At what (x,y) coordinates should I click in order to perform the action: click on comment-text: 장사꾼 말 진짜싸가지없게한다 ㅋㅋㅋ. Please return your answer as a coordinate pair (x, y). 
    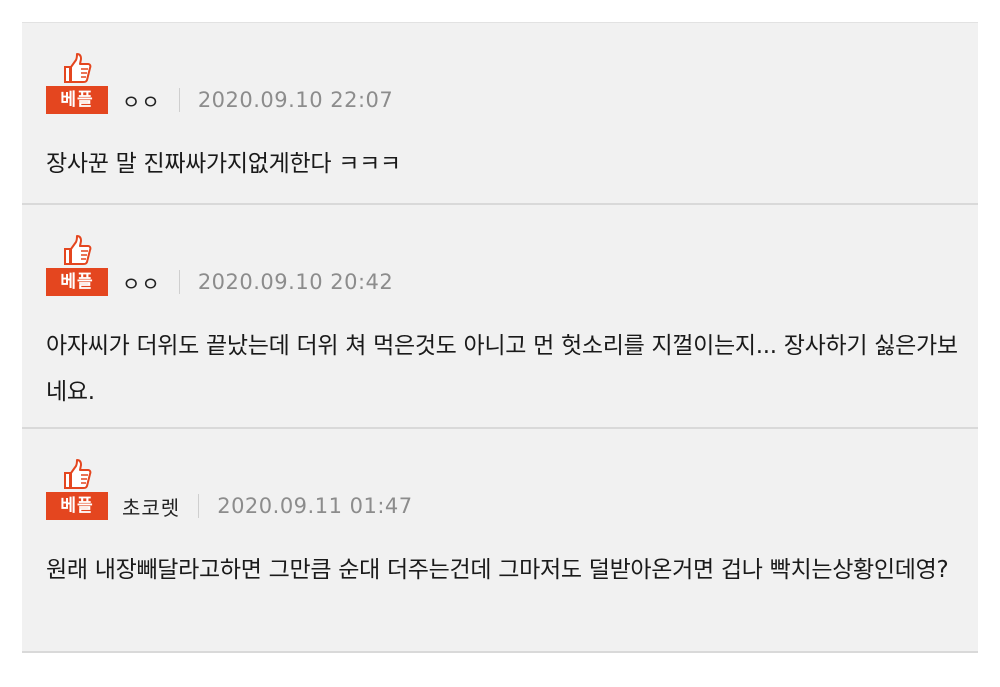
    Looking at the image, I should click on (223, 164).